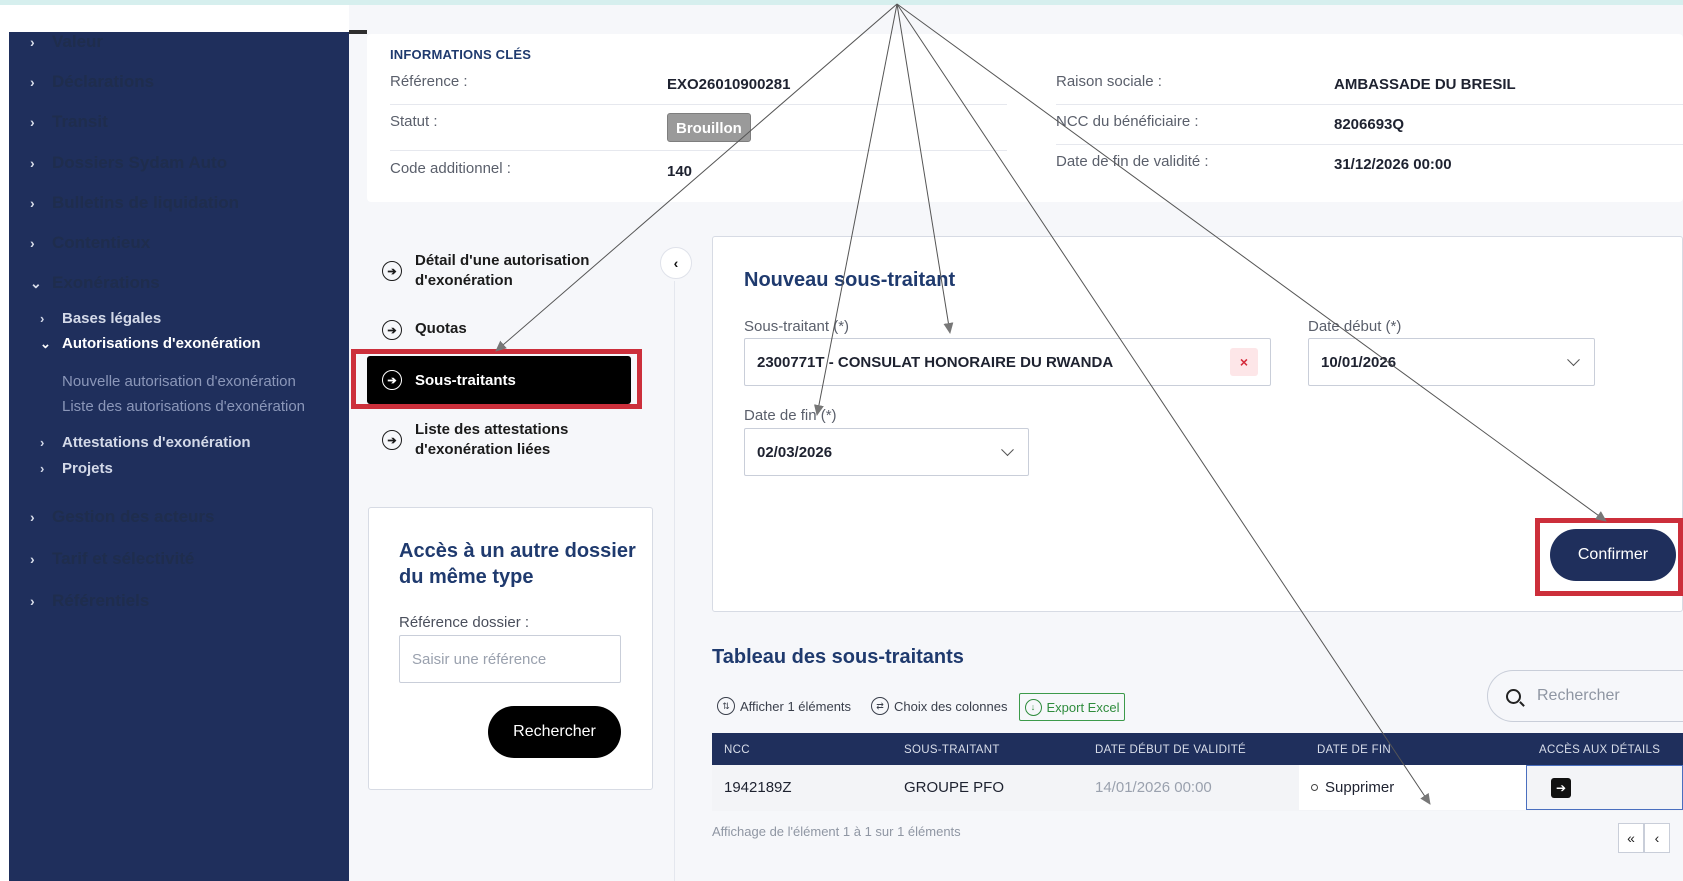  What do you see at coordinates (112, 318) in the screenshot?
I see `sidebar-sub-label: Bases légales` at bounding box center [112, 318].